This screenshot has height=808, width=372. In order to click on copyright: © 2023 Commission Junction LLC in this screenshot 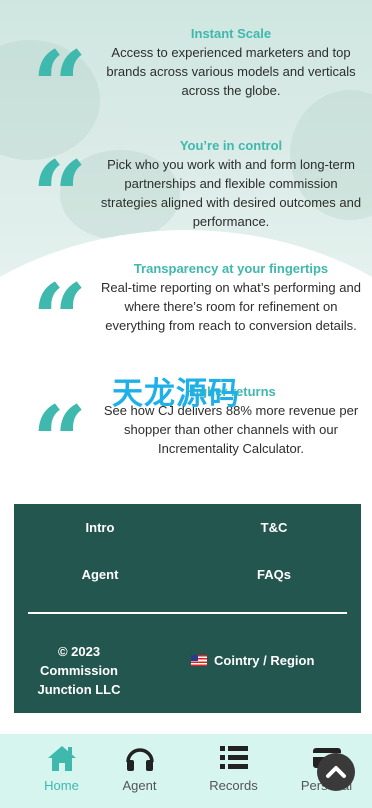, I will do `click(79, 670)`.